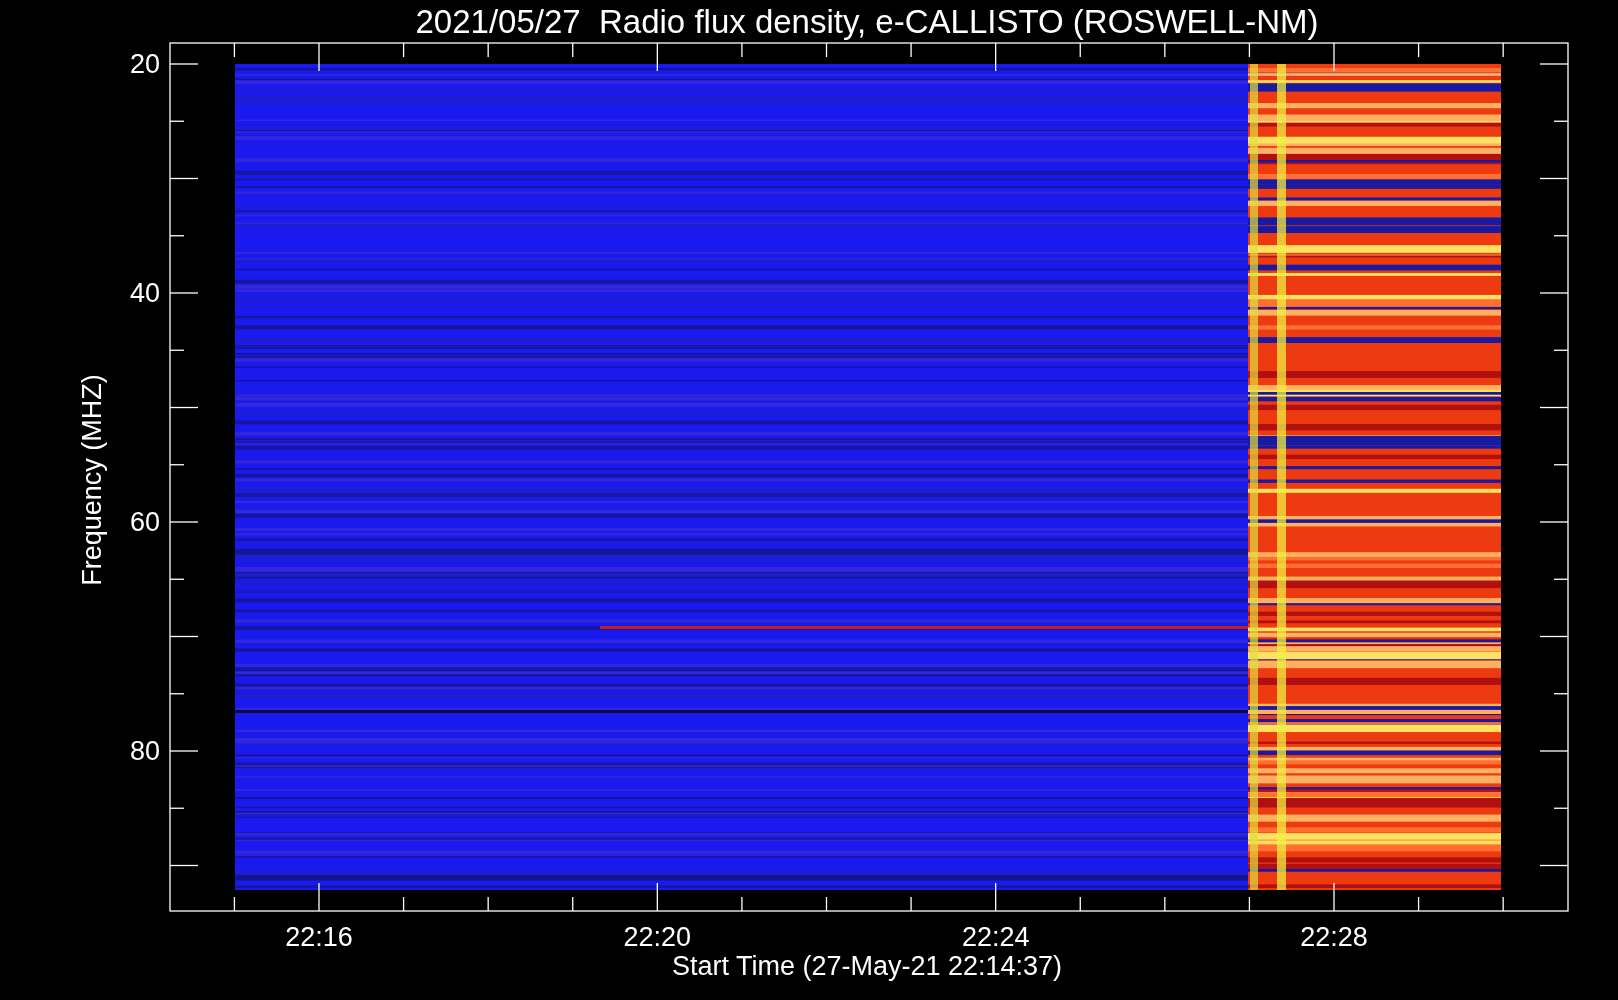 Image resolution: width=1618 pixels, height=1000 pixels. I want to click on axis-tick-label: 22:24, so click(995, 937).